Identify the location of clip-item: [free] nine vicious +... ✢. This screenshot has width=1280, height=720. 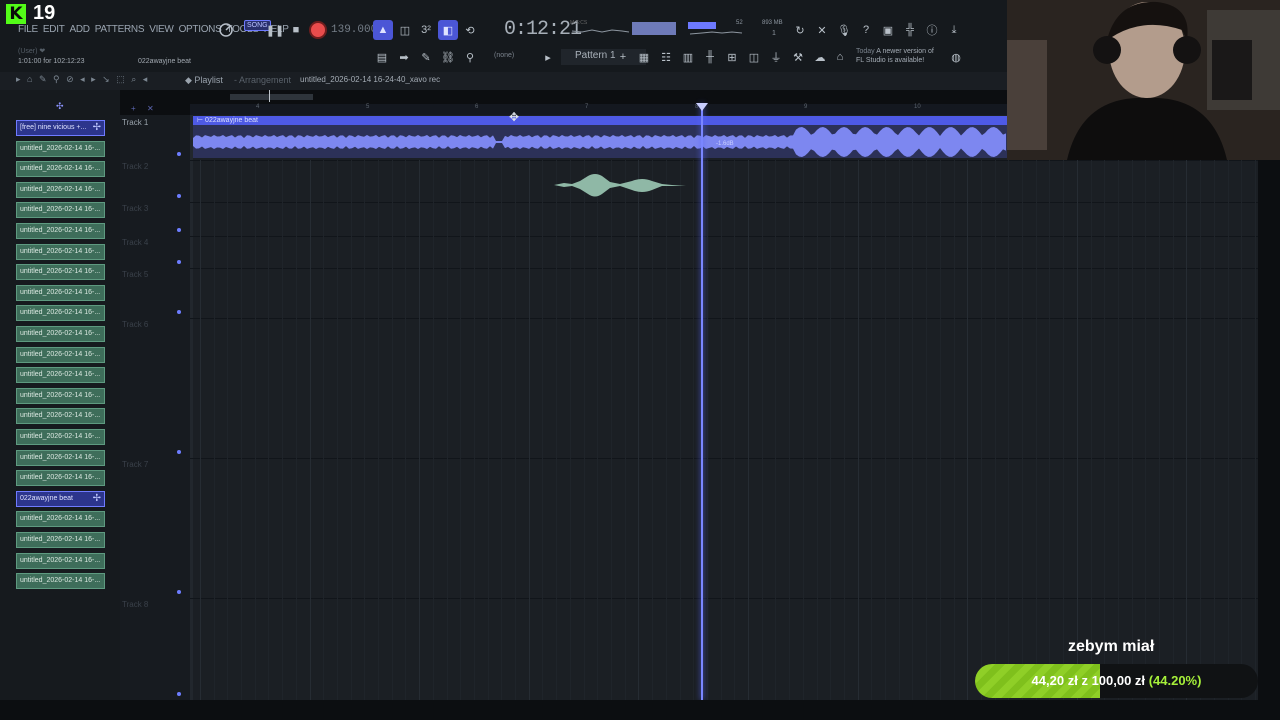
(60, 128).